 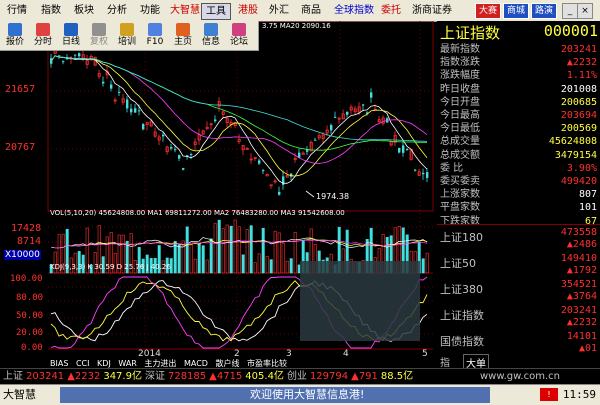 I want to click on forum-icon, so click(x=239, y=29).